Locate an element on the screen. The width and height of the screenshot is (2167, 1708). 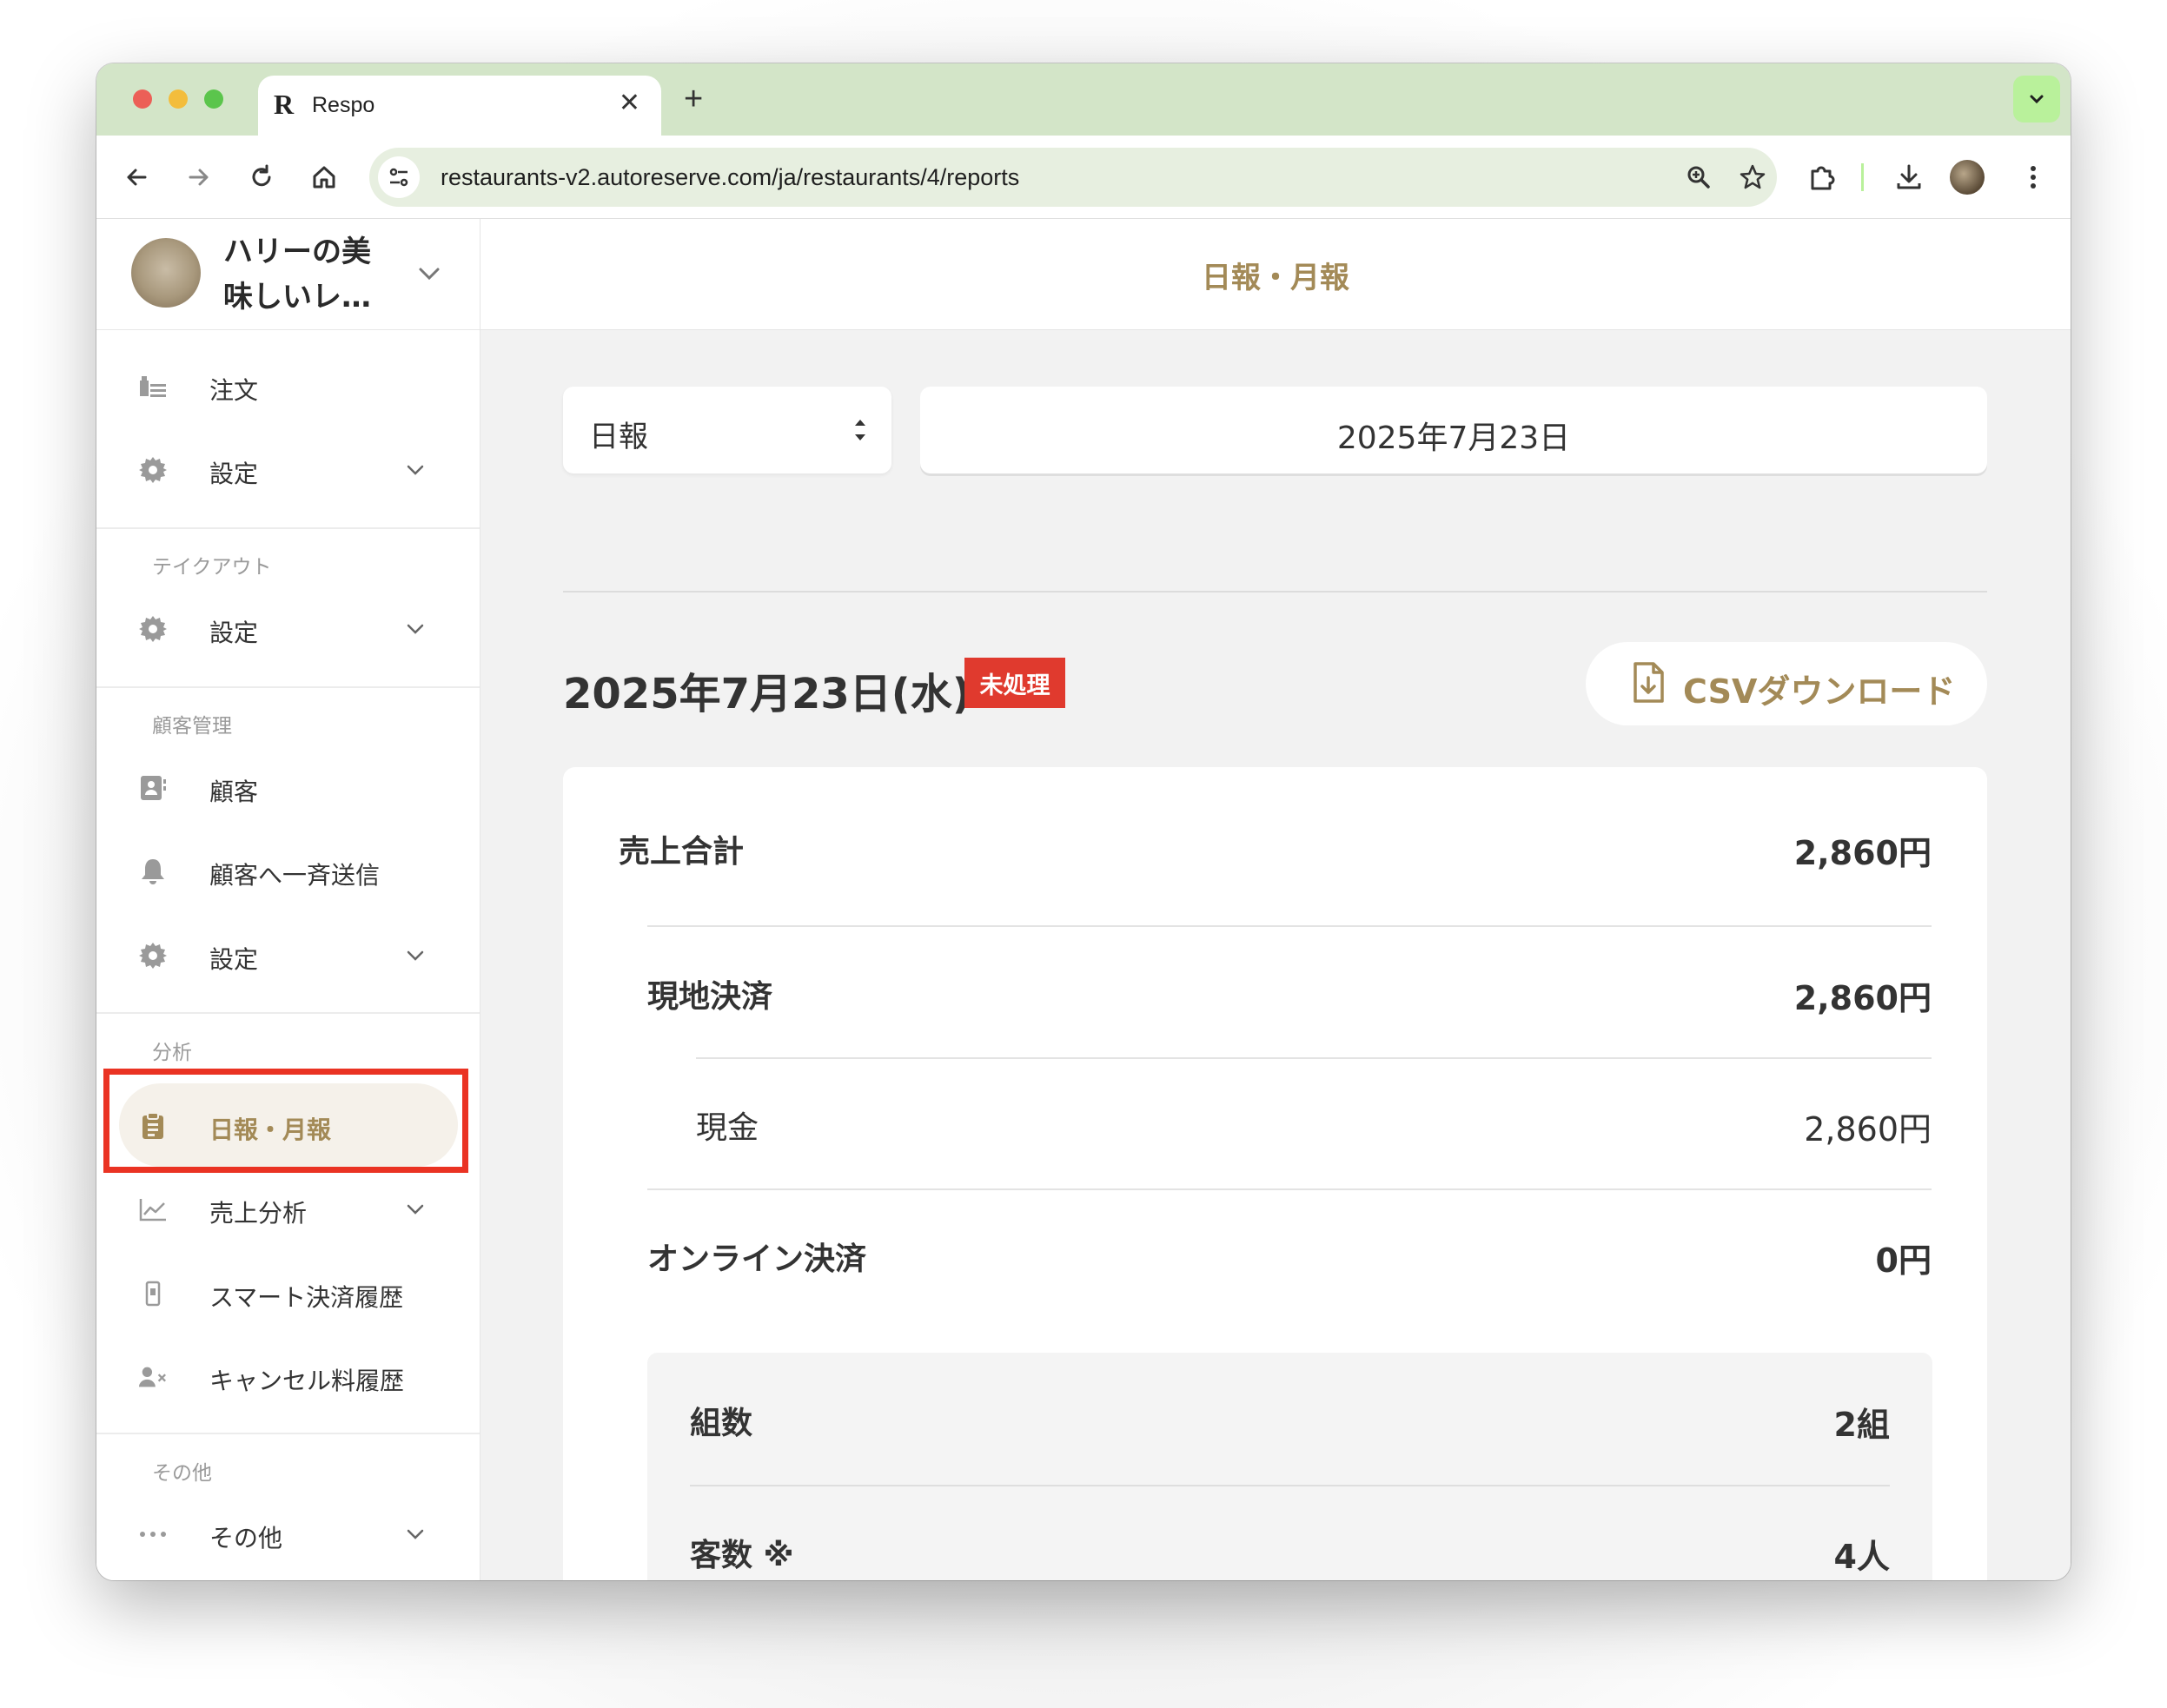
sidebar-item-broadcast: 顧客へ一斉送信 is located at coordinates (288, 870).